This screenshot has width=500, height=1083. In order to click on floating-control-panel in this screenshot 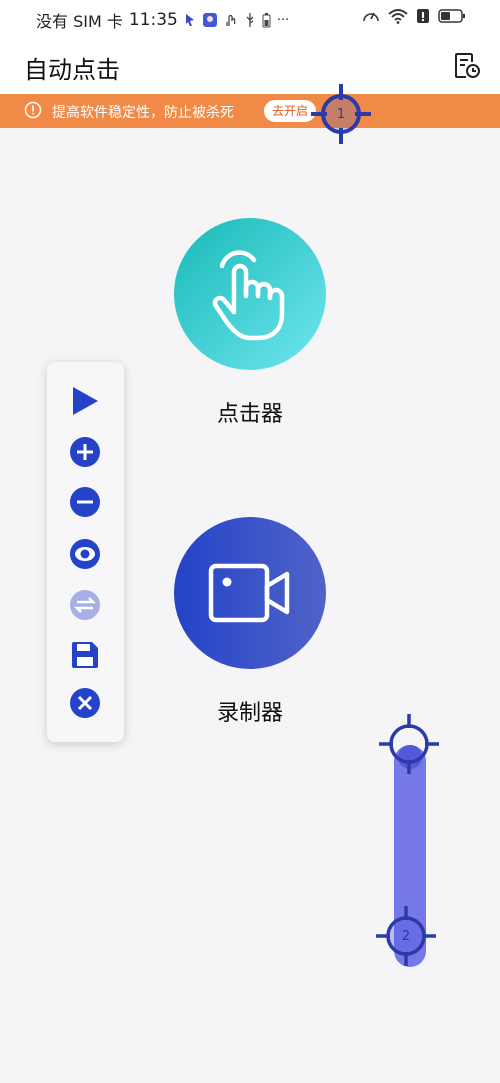, I will do `click(85, 552)`.